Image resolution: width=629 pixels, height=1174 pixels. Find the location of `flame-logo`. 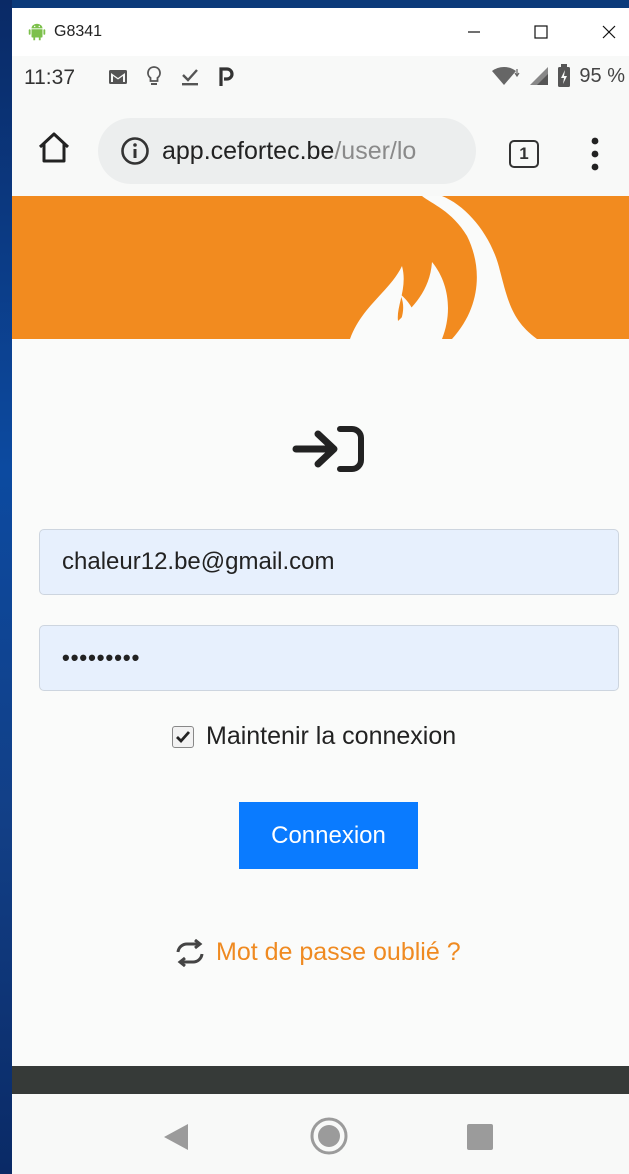

flame-logo is located at coordinates (443, 267).